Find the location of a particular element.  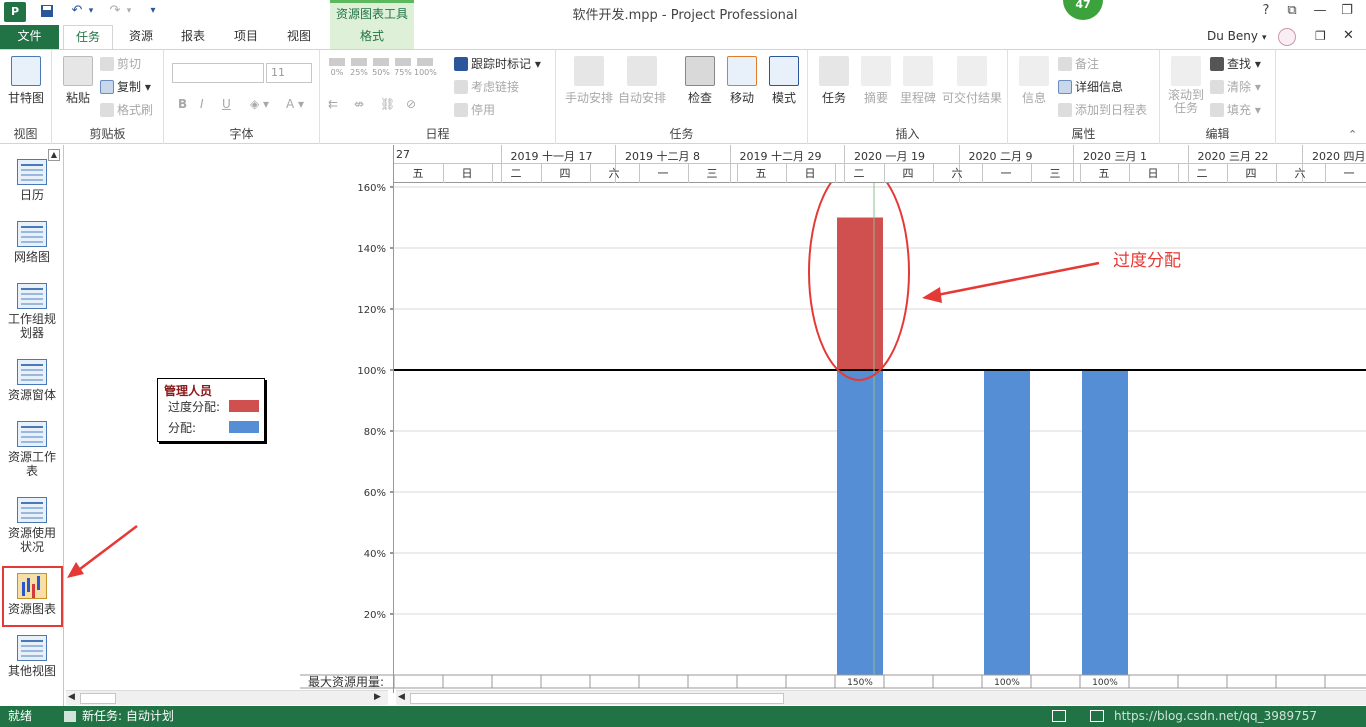

timescale-minor-label: 五 is located at coordinates (418, 173).